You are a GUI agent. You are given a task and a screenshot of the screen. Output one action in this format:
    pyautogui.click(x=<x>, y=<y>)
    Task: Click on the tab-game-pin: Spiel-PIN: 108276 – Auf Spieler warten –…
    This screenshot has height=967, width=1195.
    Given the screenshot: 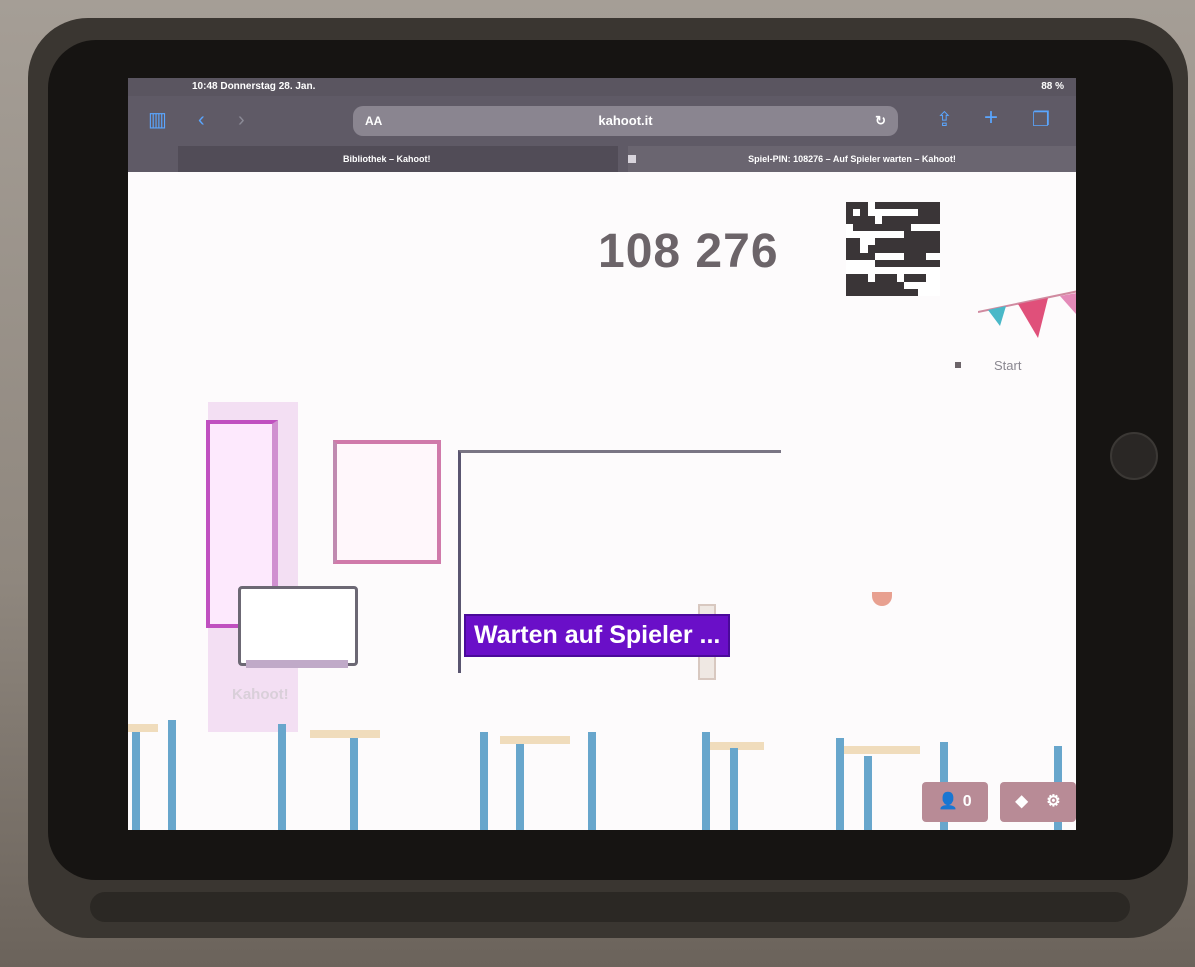 What is the action you would take?
    pyautogui.click(x=852, y=159)
    